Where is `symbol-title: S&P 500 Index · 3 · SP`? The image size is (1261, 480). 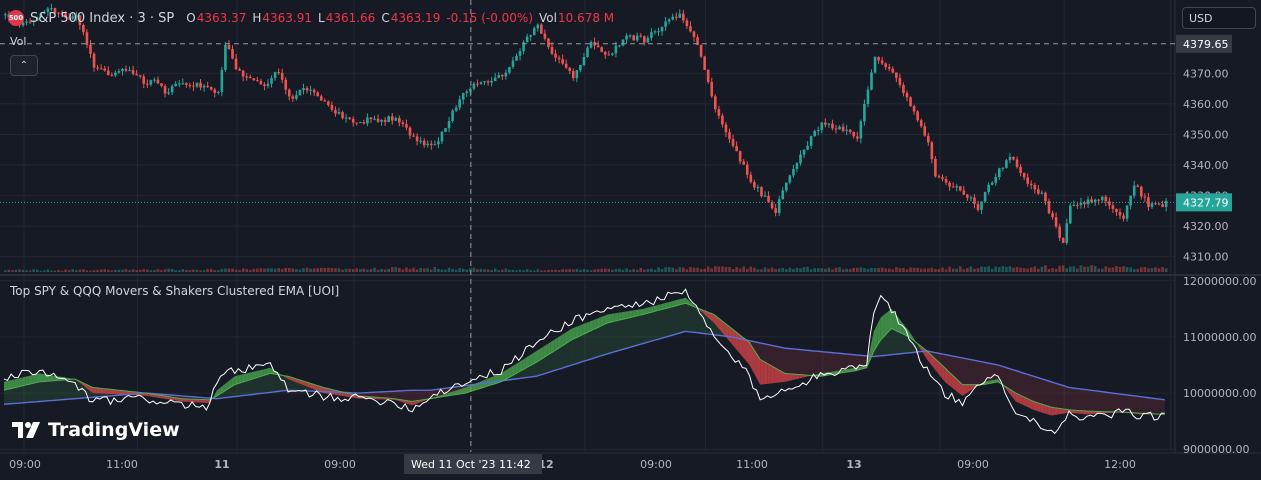 symbol-title: S&P 500 Index · 3 · SP is located at coordinates (102, 18).